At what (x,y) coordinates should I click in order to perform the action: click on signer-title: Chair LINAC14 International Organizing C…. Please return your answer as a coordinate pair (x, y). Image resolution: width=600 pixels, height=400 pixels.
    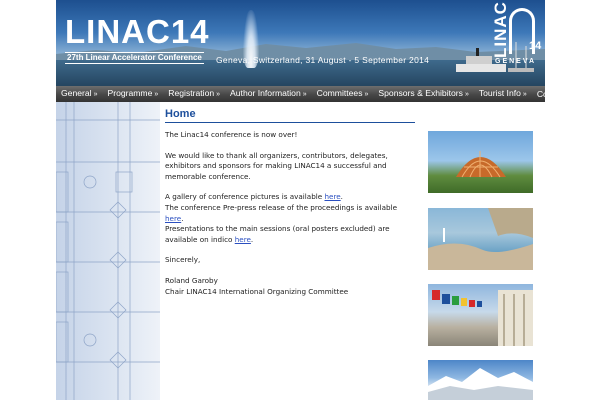
    Looking at the image, I should click on (257, 291).